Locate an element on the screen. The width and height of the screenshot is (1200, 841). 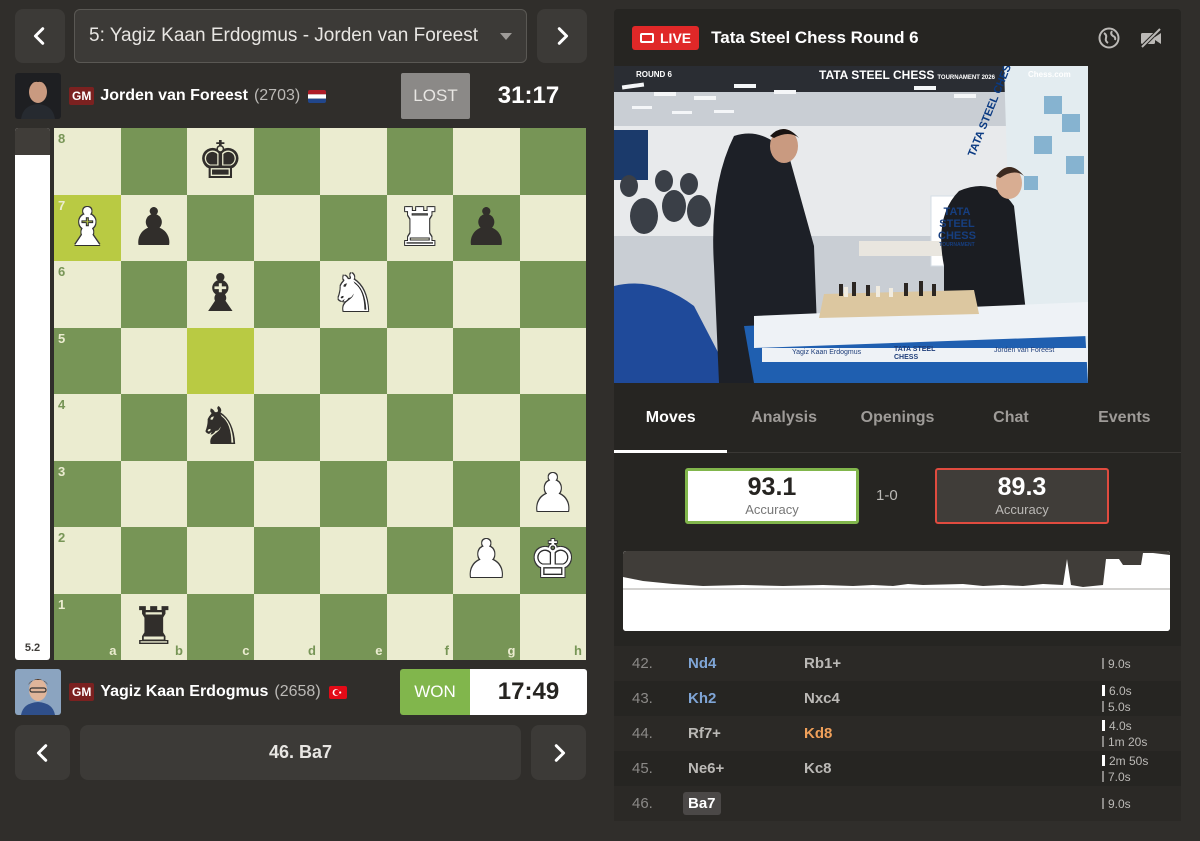
square-c2 is located at coordinates (220, 560).